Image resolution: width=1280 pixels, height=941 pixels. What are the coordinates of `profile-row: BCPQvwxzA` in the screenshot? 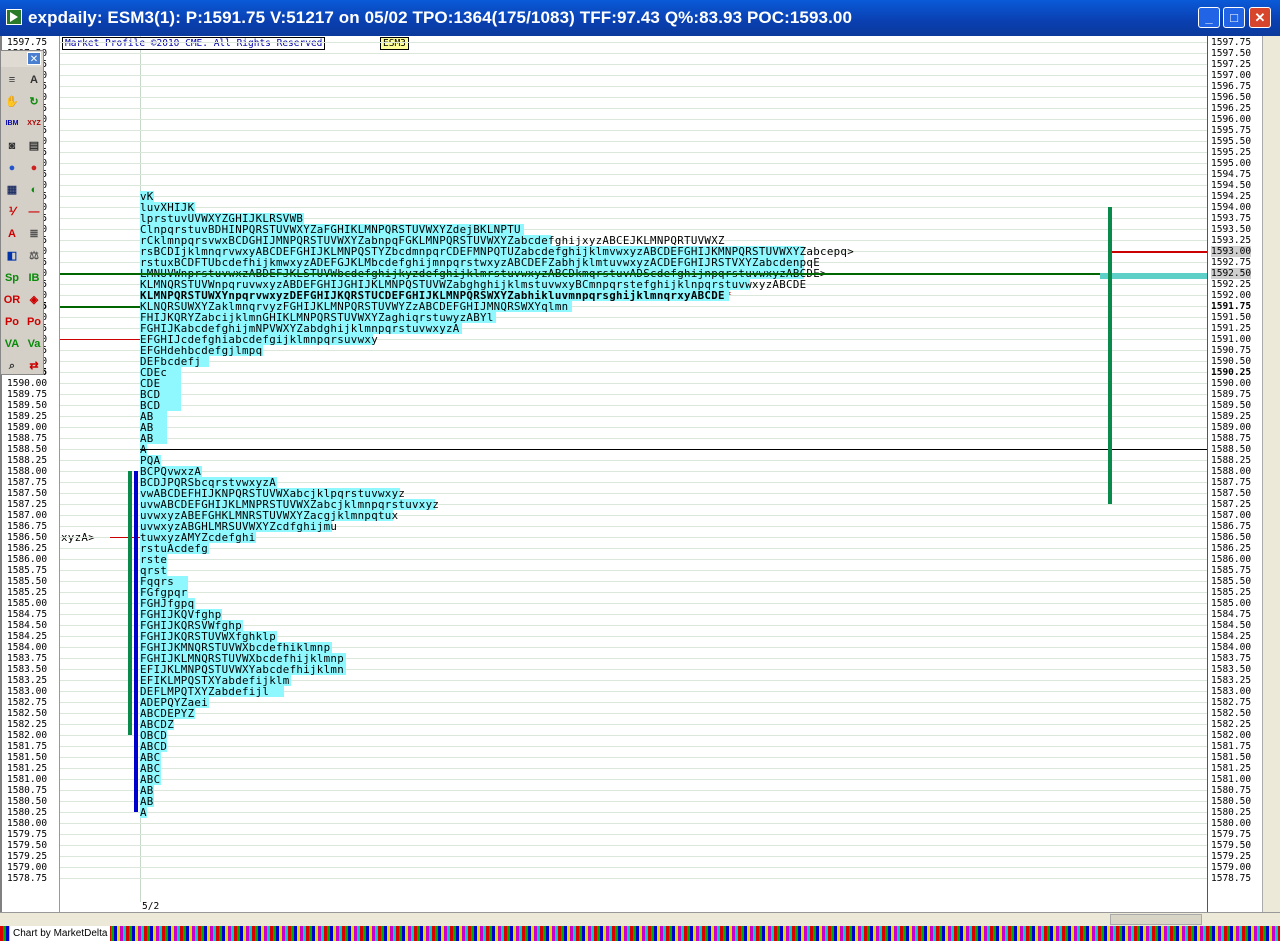 It's located at (171, 471).